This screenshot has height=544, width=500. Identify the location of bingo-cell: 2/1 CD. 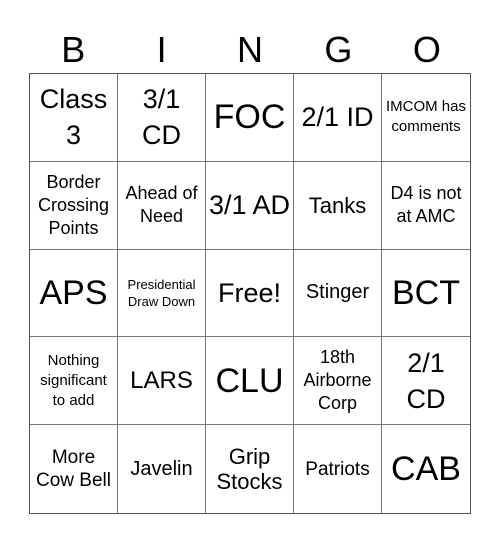
(426, 381).